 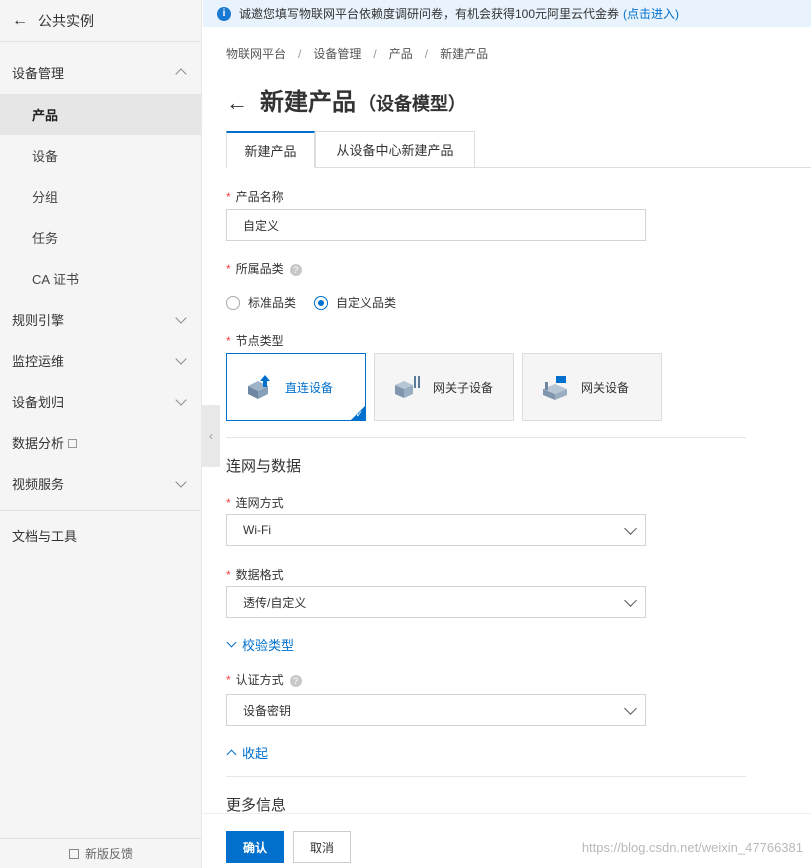 What do you see at coordinates (100, 442) in the screenshot?
I see `sidebar-group-data-analysis: 数据分析` at bounding box center [100, 442].